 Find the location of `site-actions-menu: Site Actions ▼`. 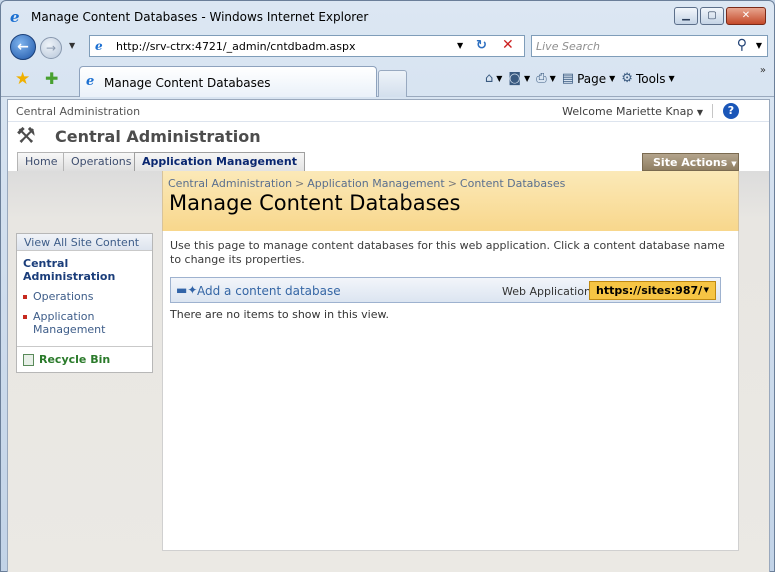

site-actions-menu: Site Actions ▼ is located at coordinates (690, 162).